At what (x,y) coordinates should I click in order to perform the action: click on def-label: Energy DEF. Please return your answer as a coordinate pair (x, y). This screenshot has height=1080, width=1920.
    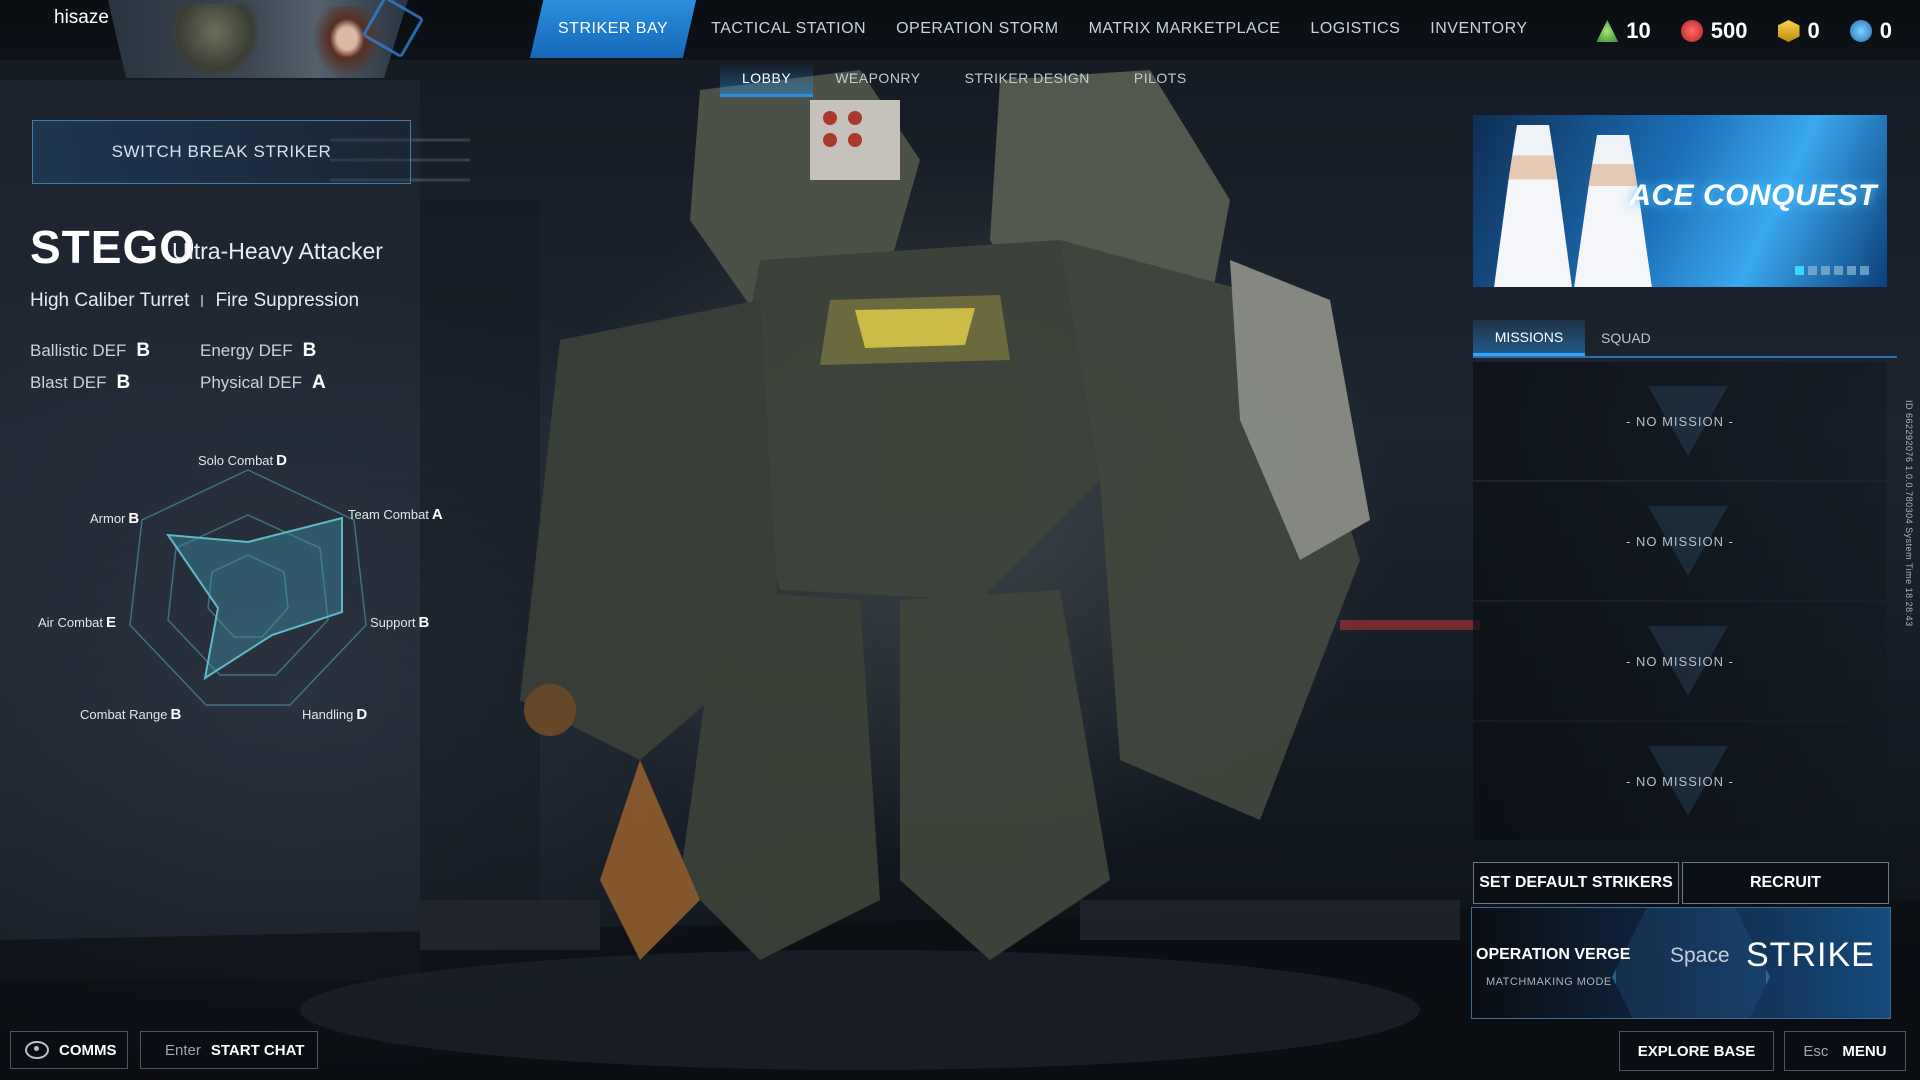
    Looking at the image, I should click on (246, 350).